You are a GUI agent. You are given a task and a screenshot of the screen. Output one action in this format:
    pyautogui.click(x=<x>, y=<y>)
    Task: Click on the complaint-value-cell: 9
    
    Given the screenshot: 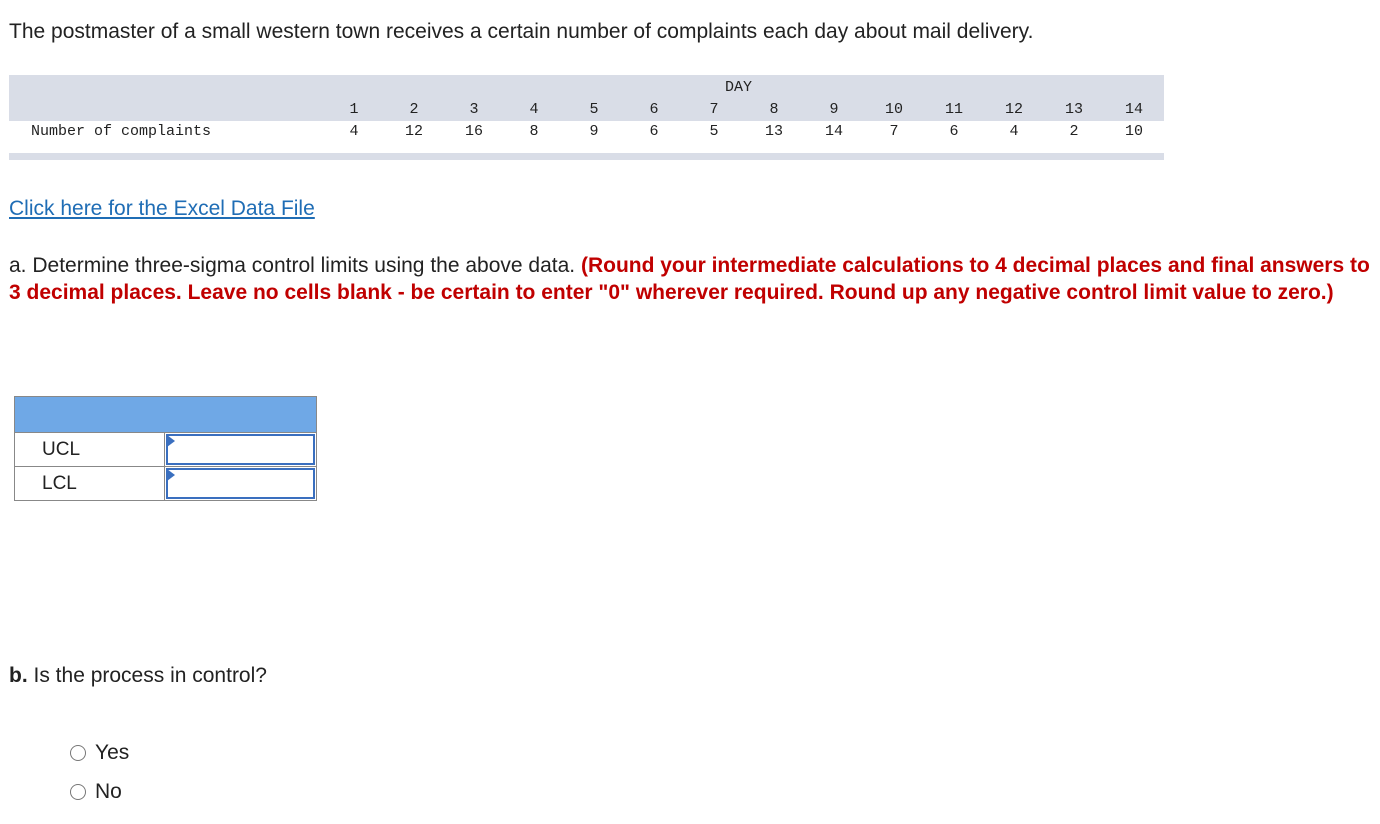 What is the action you would take?
    pyautogui.click(x=594, y=131)
    